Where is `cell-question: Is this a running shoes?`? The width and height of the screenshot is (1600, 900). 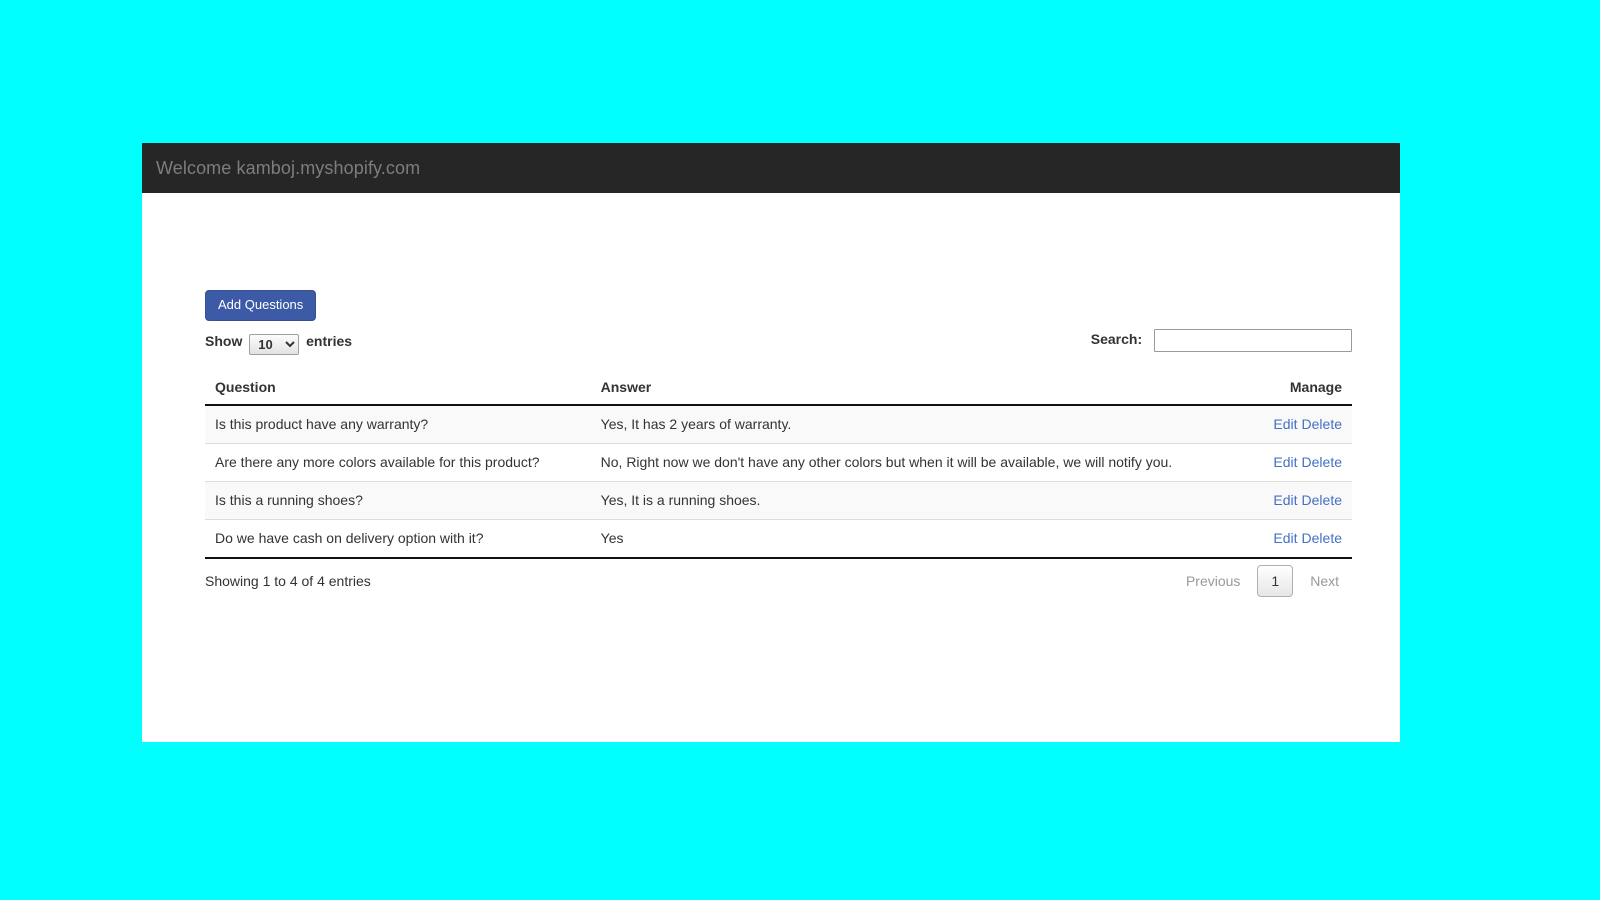
cell-question: Is this a running shoes? is located at coordinates (398, 500).